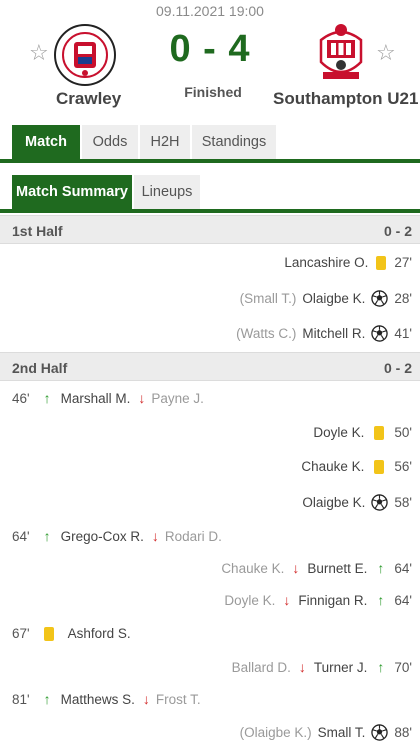  What do you see at coordinates (210, 298) in the screenshot?
I see `event-row: (Small T.) Olaigbe K. 28'` at bounding box center [210, 298].